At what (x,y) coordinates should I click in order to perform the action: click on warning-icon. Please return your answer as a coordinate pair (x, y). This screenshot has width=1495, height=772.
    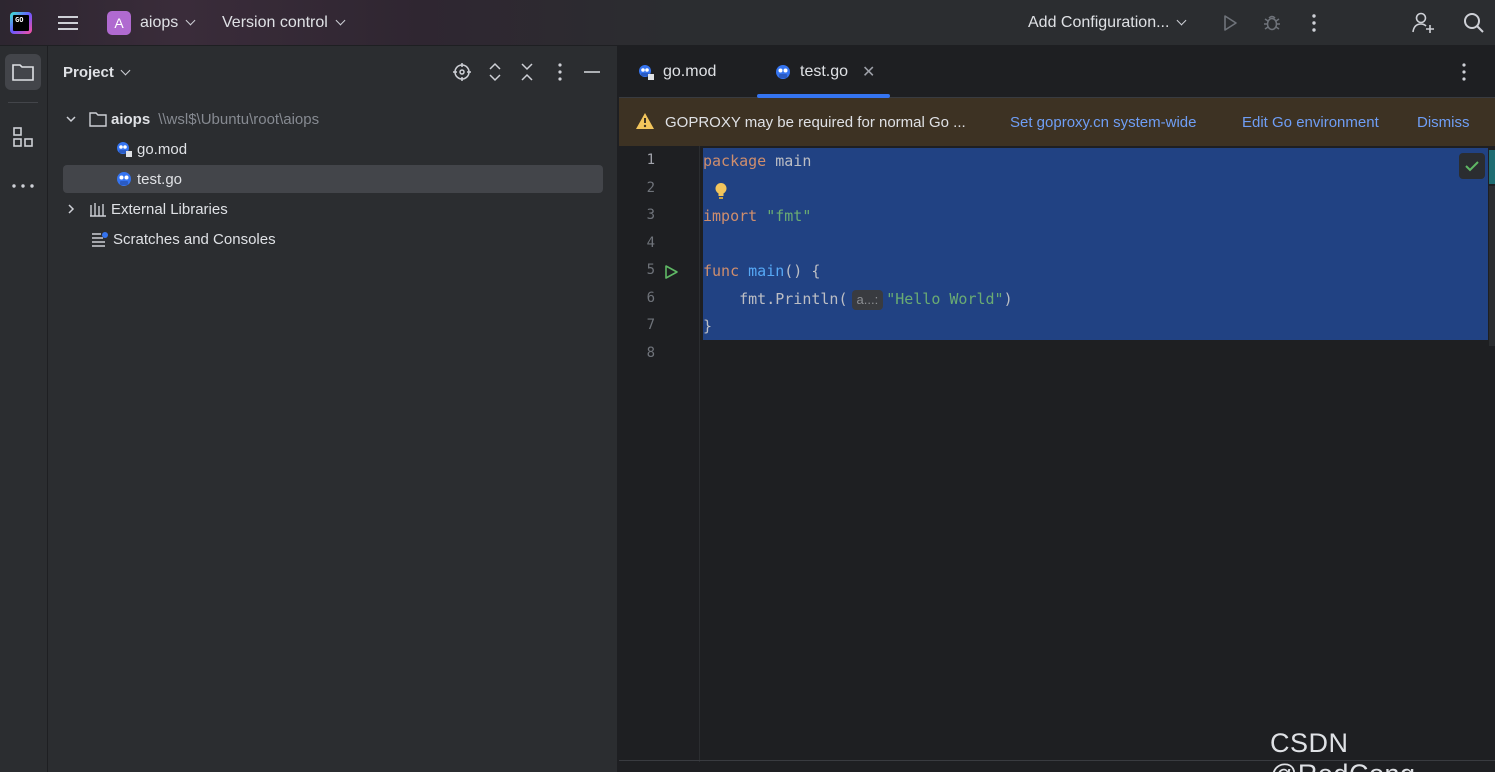
    Looking at the image, I should click on (645, 123).